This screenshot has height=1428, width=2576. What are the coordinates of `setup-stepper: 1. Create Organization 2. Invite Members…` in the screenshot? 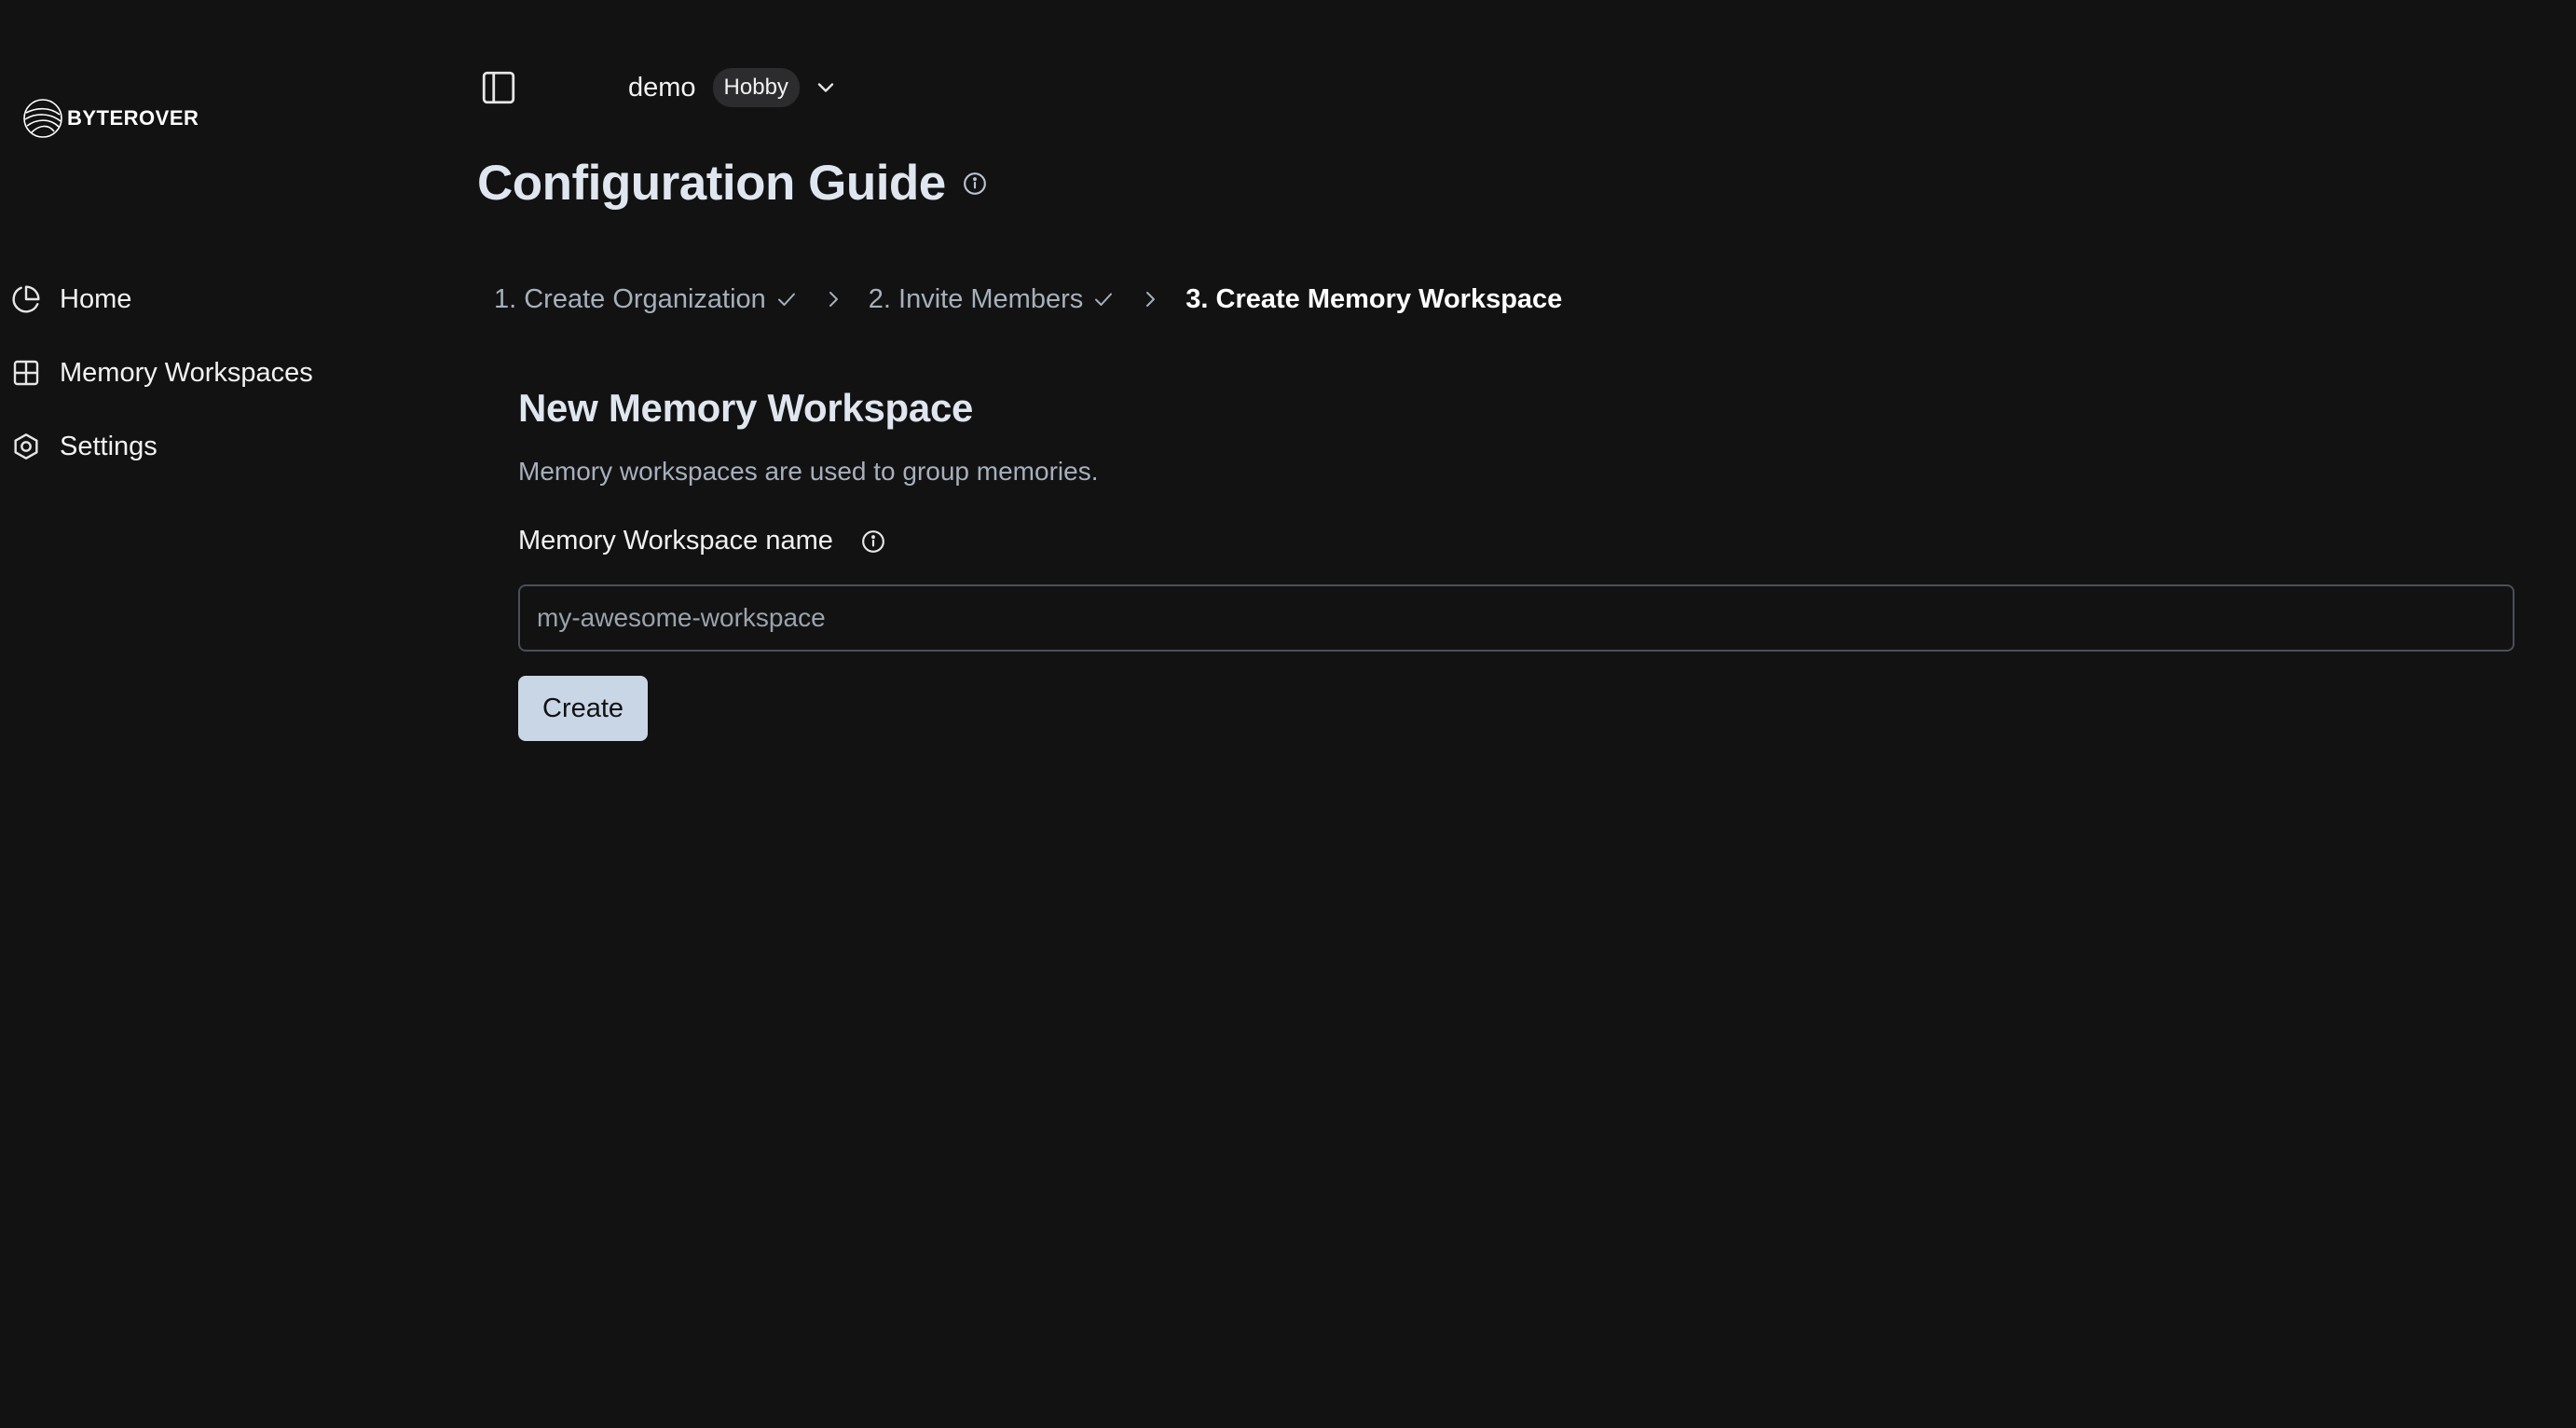 It's located at (1028, 299).